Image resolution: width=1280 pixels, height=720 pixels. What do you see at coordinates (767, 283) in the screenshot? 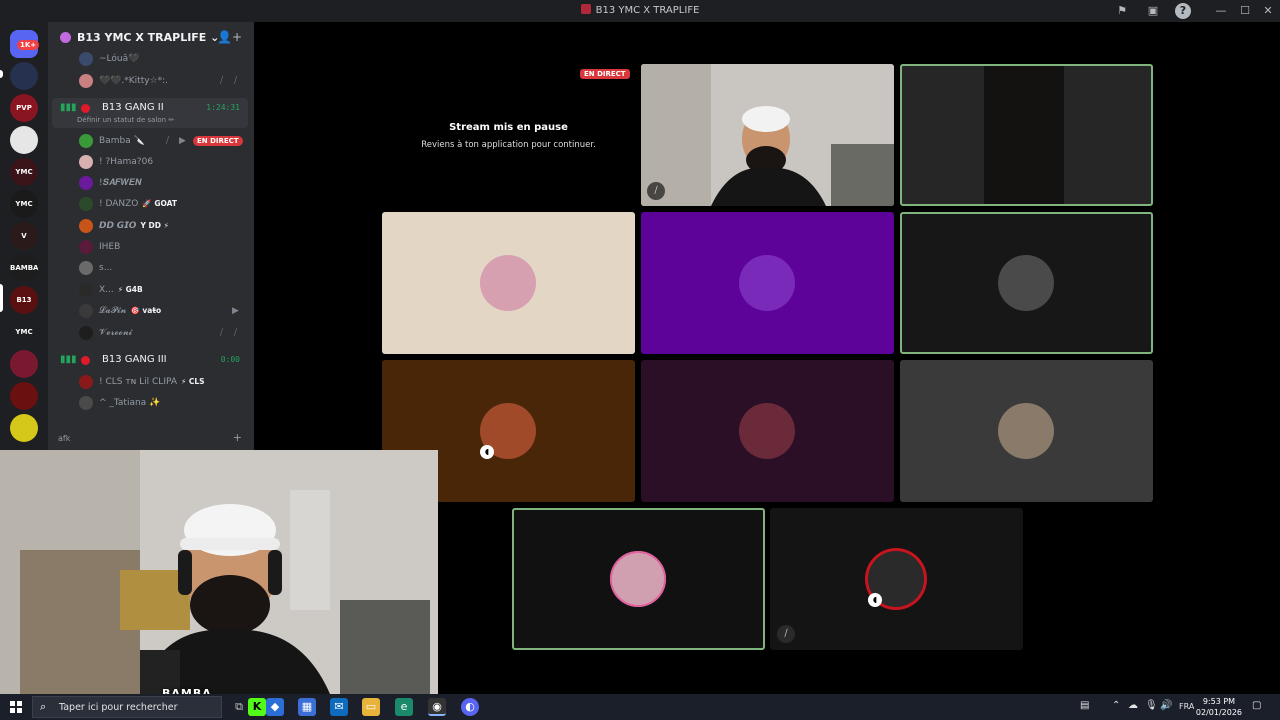
I see `tile-purple` at bounding box center [767, 283].